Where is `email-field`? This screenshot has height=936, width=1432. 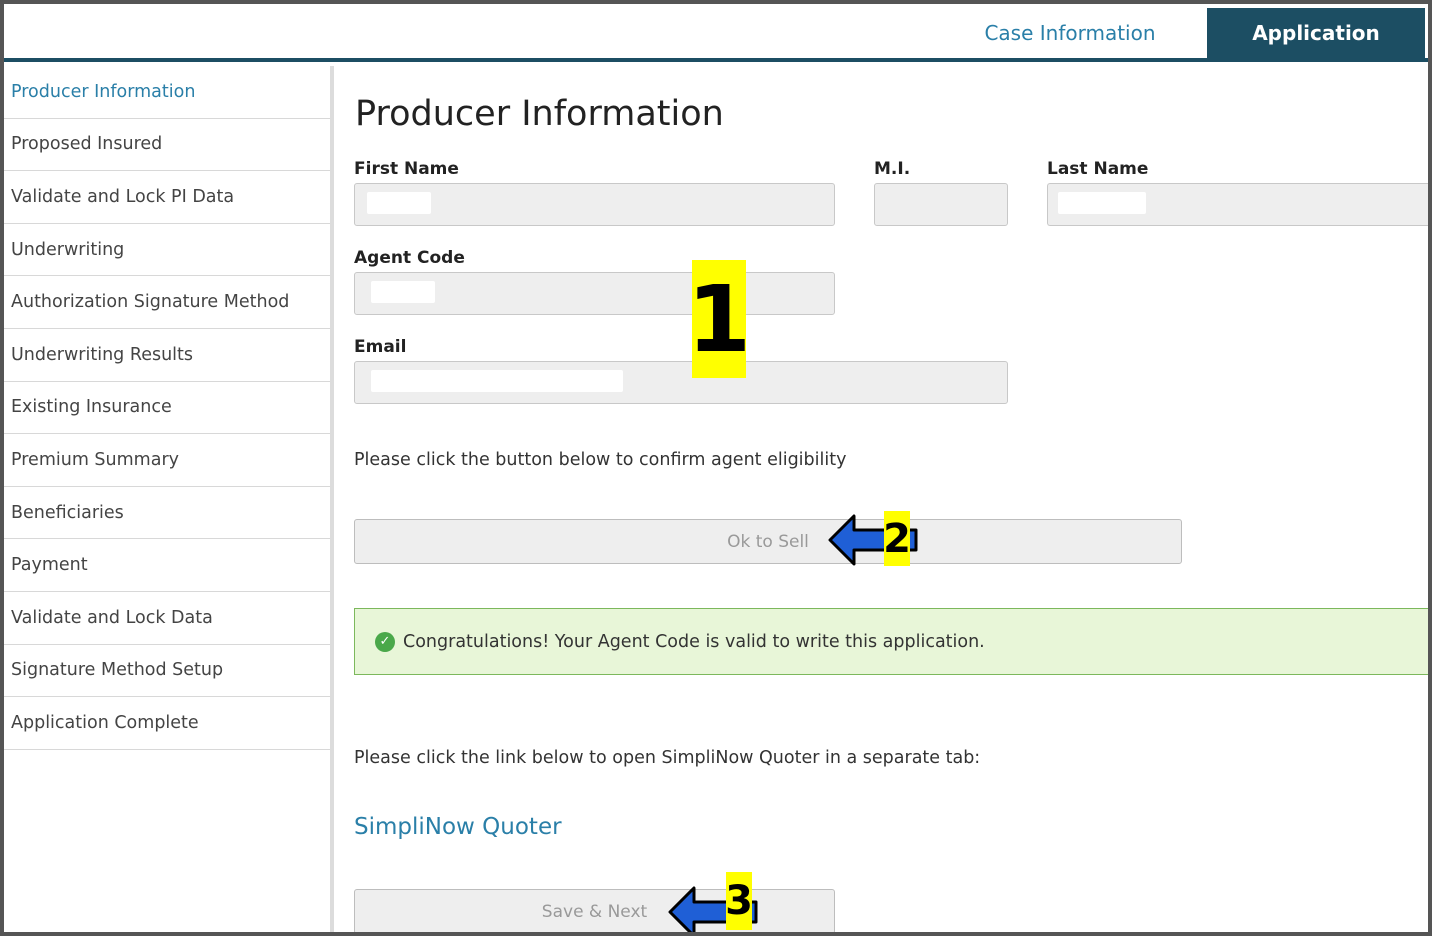 email-field is located at coordinates (681, 382).